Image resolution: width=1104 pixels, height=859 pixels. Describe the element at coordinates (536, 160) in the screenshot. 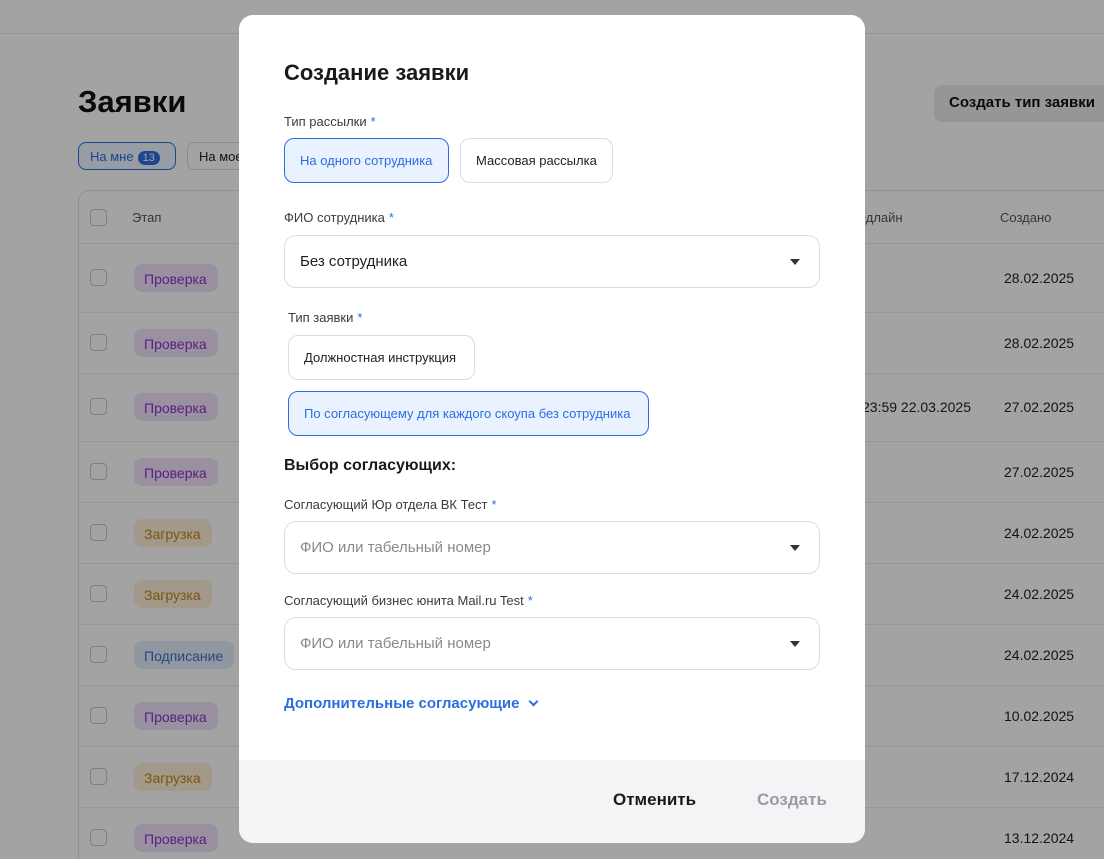

I see `option-mass-mailing: Массовая рассылка` at that location.